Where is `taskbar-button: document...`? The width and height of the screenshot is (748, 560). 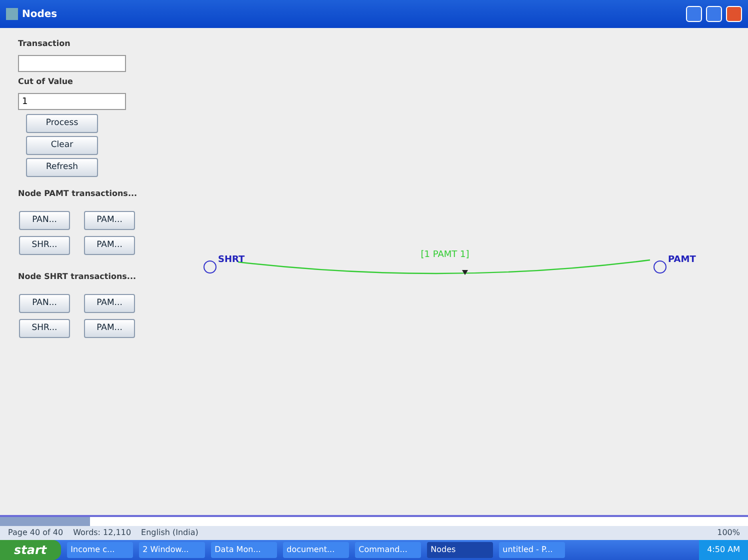
taskbar-button: document... is located at coordinates (315, 550).